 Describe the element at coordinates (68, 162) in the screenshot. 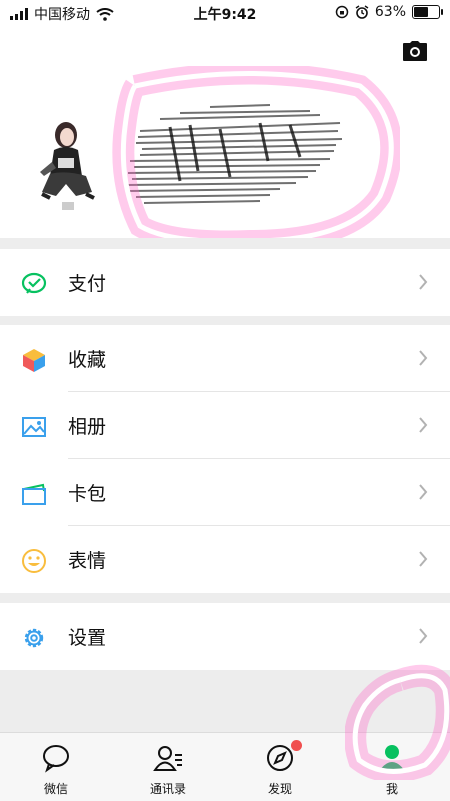

I see `avatar` at that location.